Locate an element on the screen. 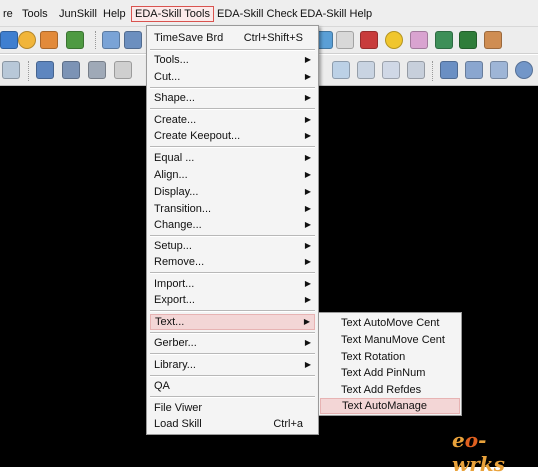 This screenshot has height=476, width=538. submenu-item-text-manumove-cent: Text ManuMove Cent is located at coordinates (390, 340).